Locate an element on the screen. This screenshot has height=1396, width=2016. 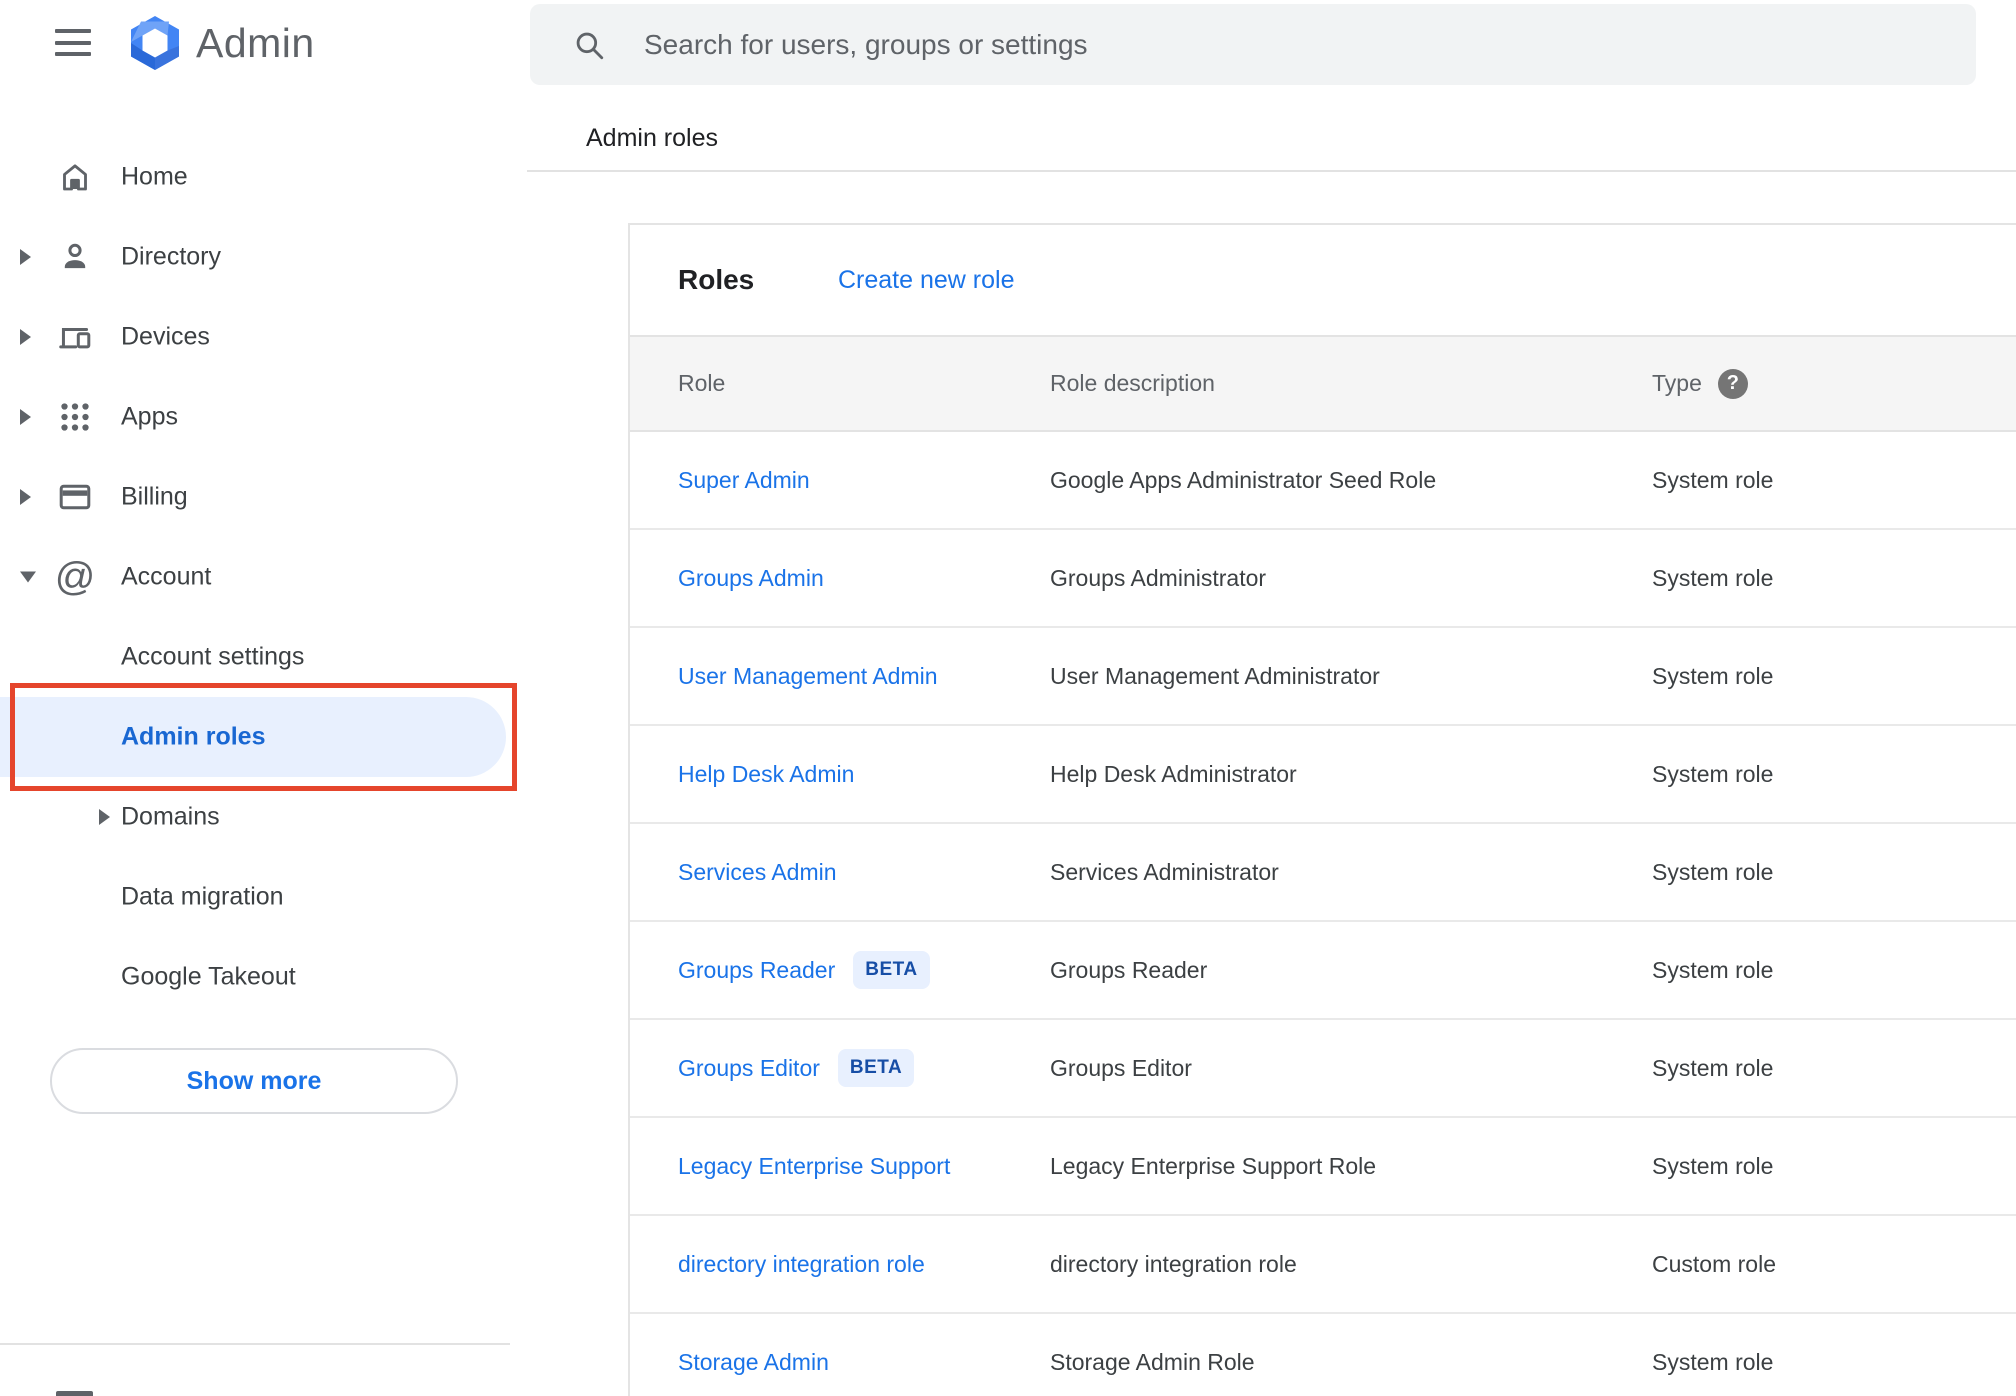
create-new-role-link: Create new role is located at coordinates (926, 280).